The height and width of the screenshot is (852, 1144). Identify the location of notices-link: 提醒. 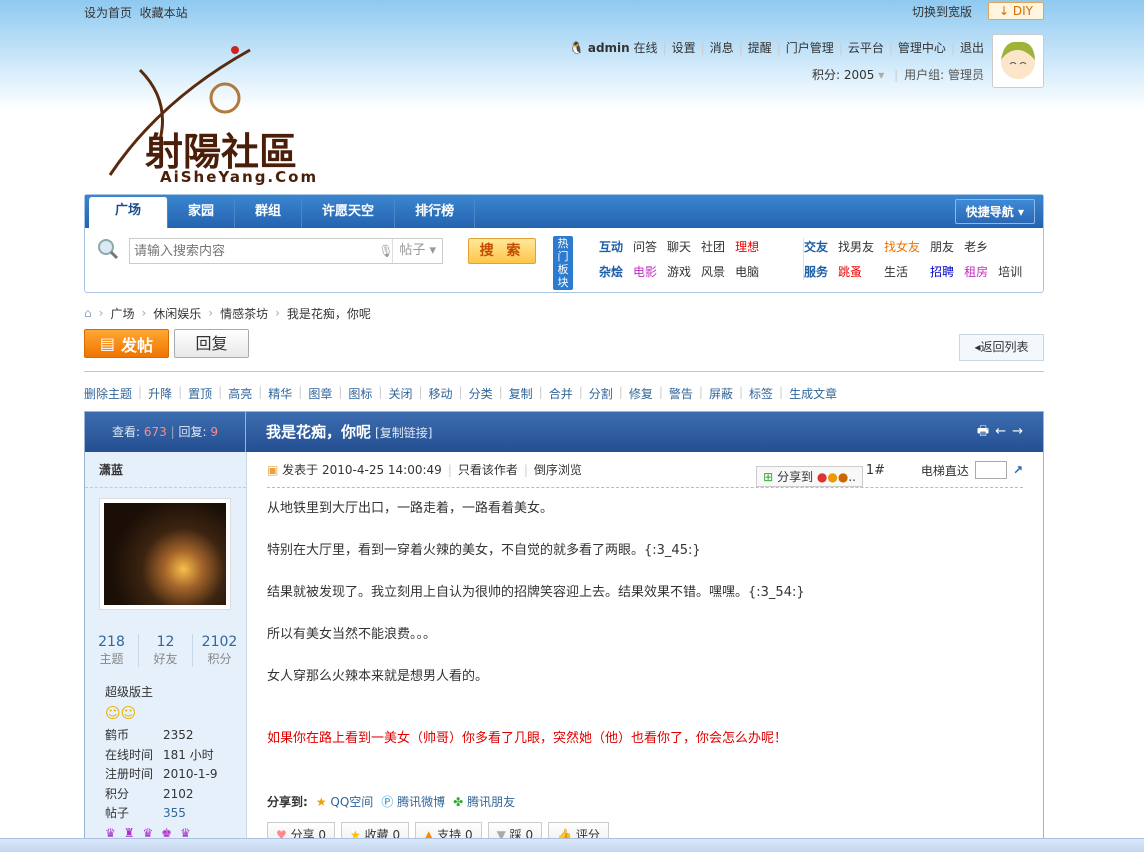
(760, 47).